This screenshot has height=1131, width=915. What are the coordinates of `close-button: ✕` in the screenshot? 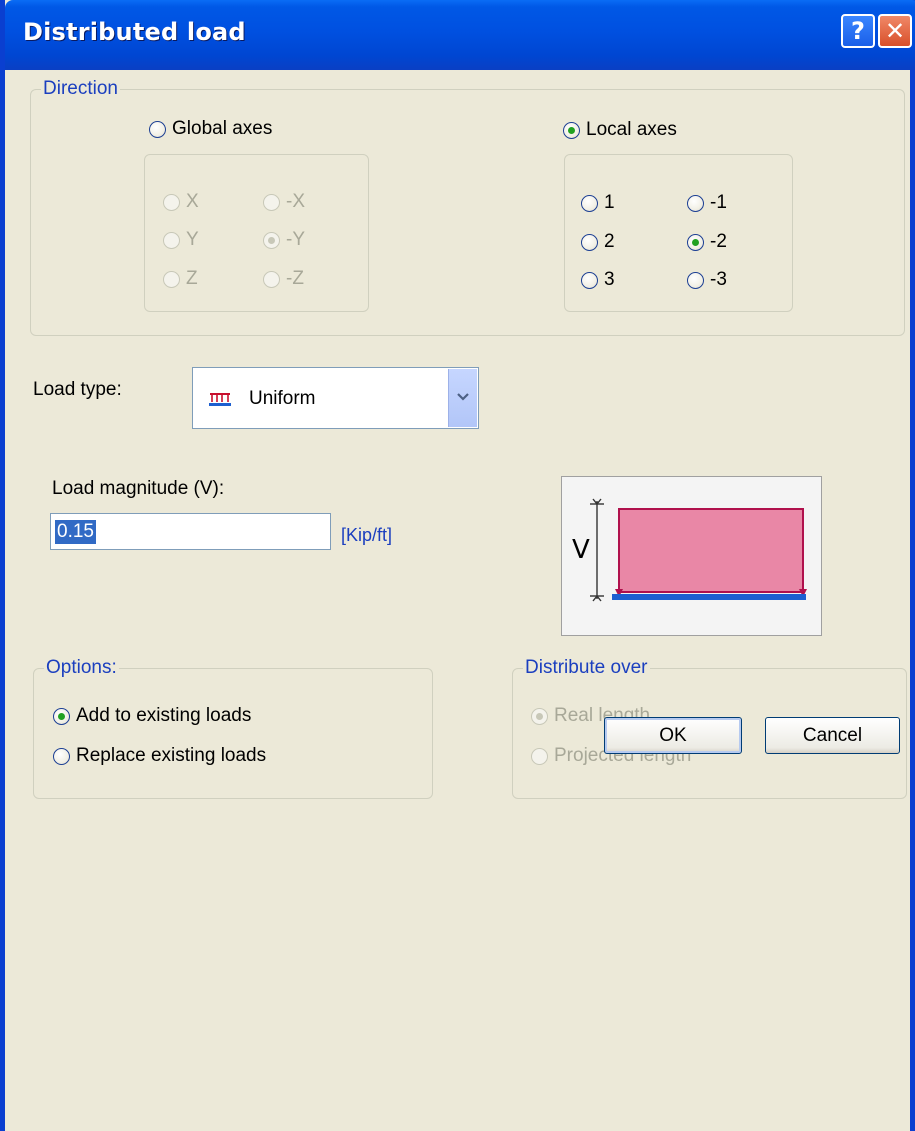 It's located at (895, 31).